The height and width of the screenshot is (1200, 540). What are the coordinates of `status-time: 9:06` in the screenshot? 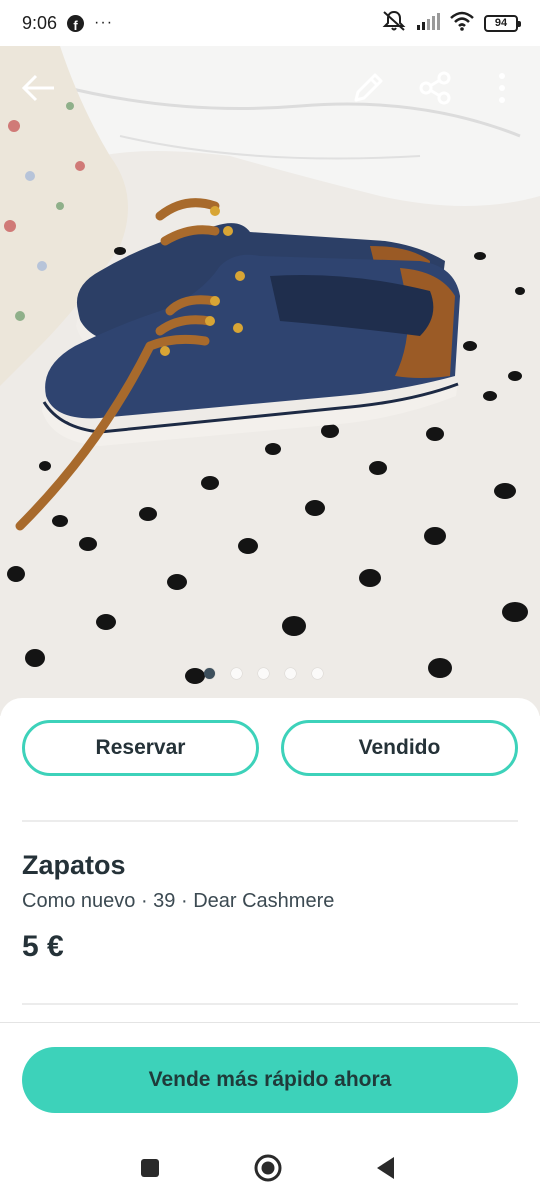 It's located at (40, 22).